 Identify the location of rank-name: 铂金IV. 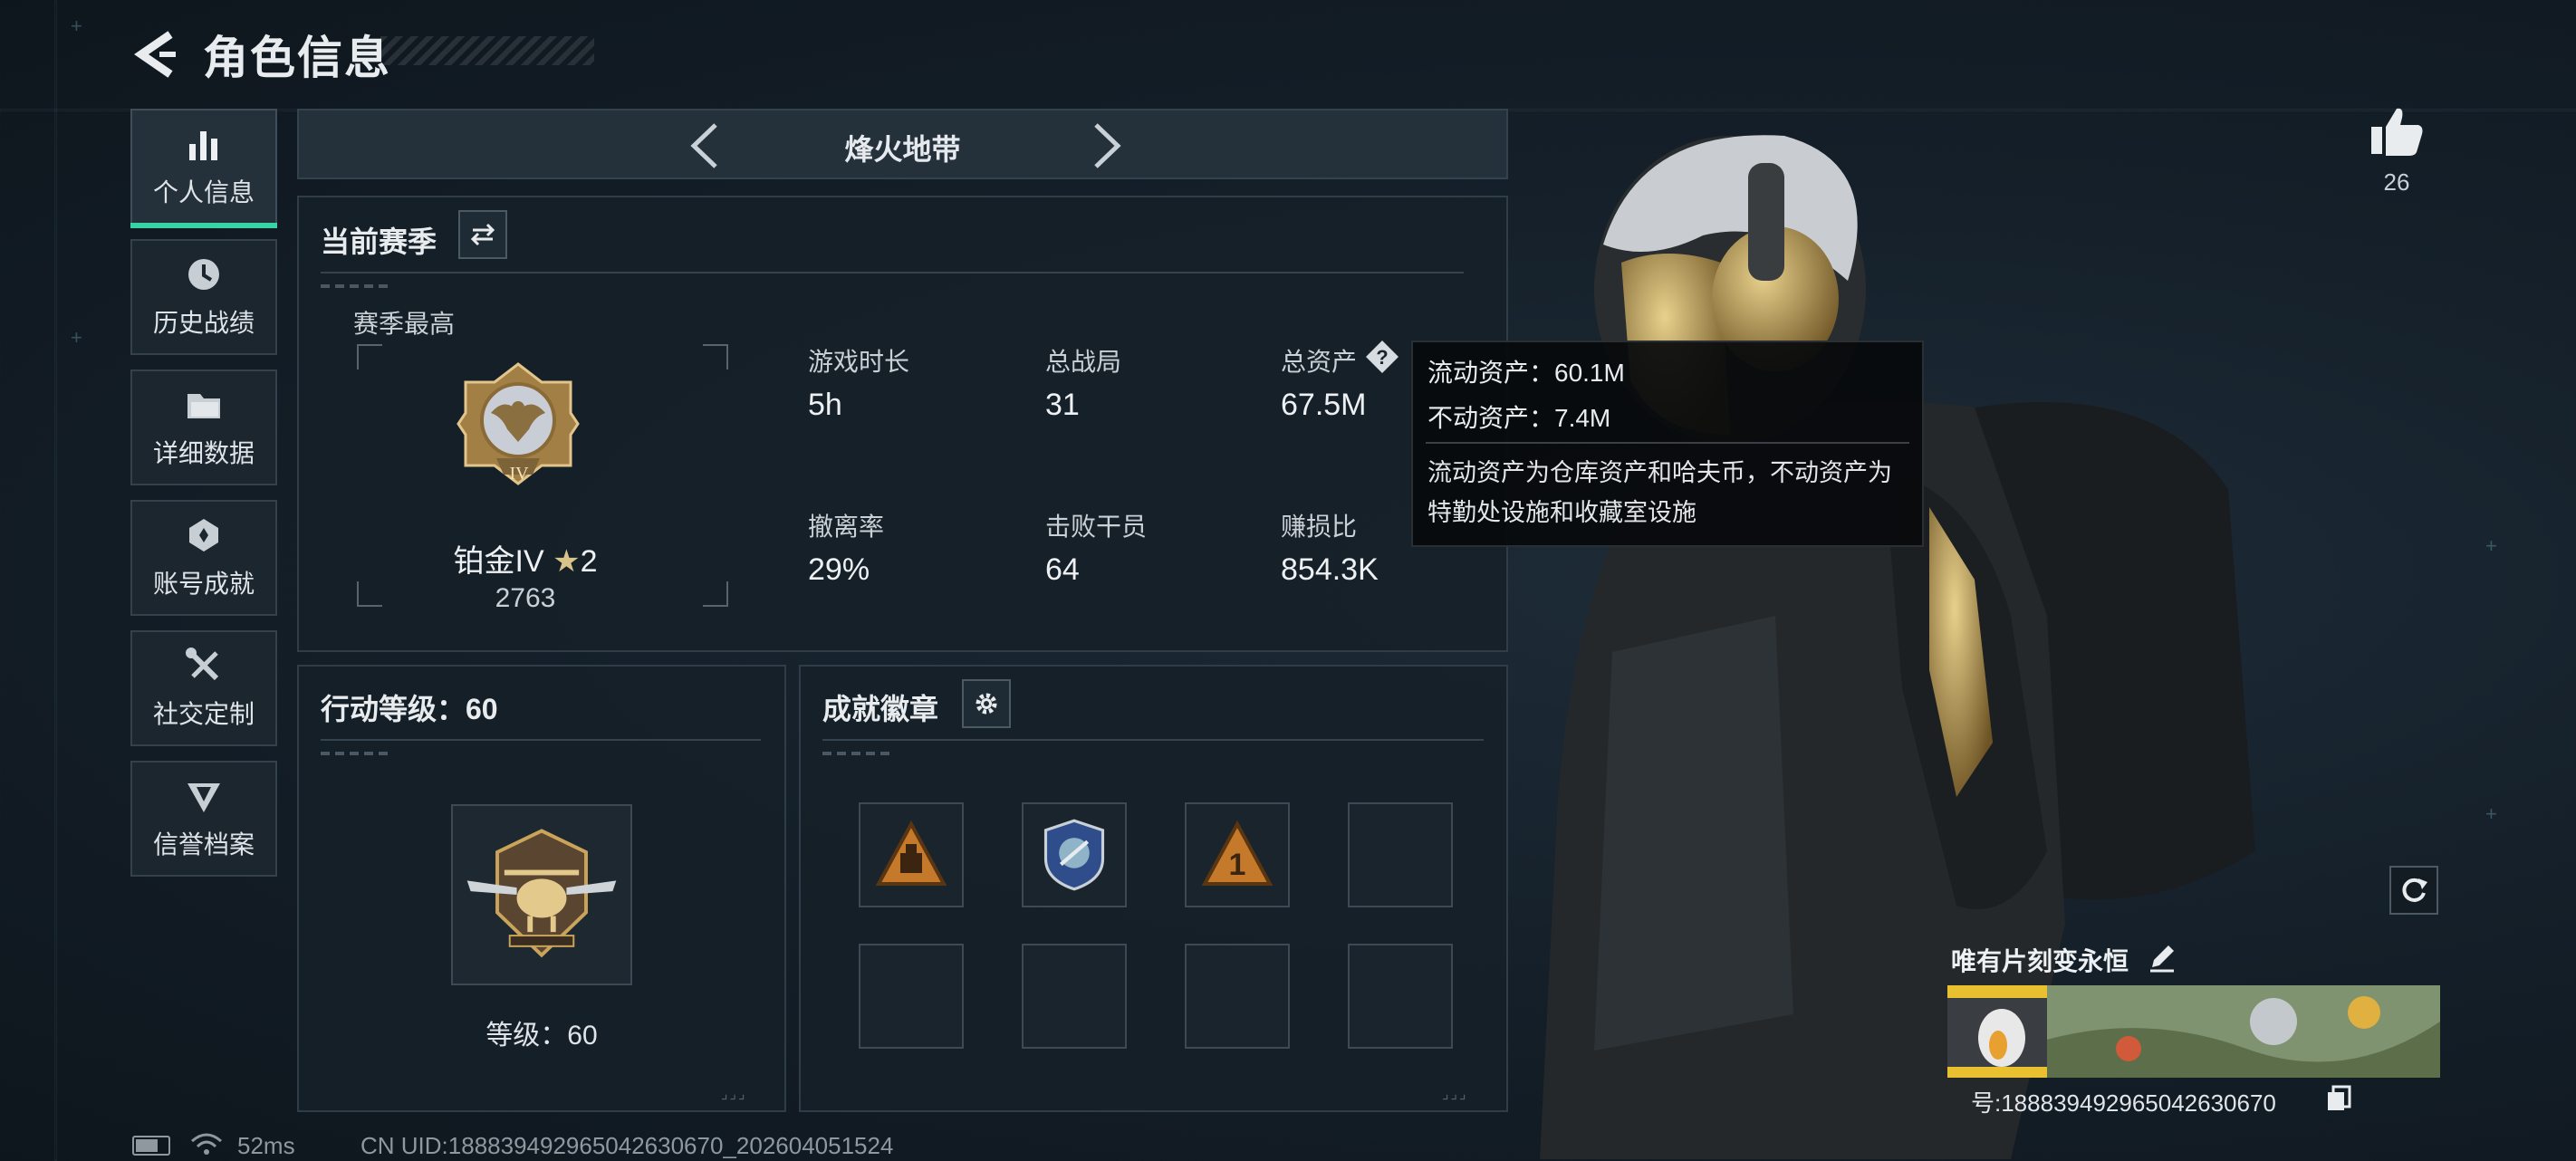
(498, 561).